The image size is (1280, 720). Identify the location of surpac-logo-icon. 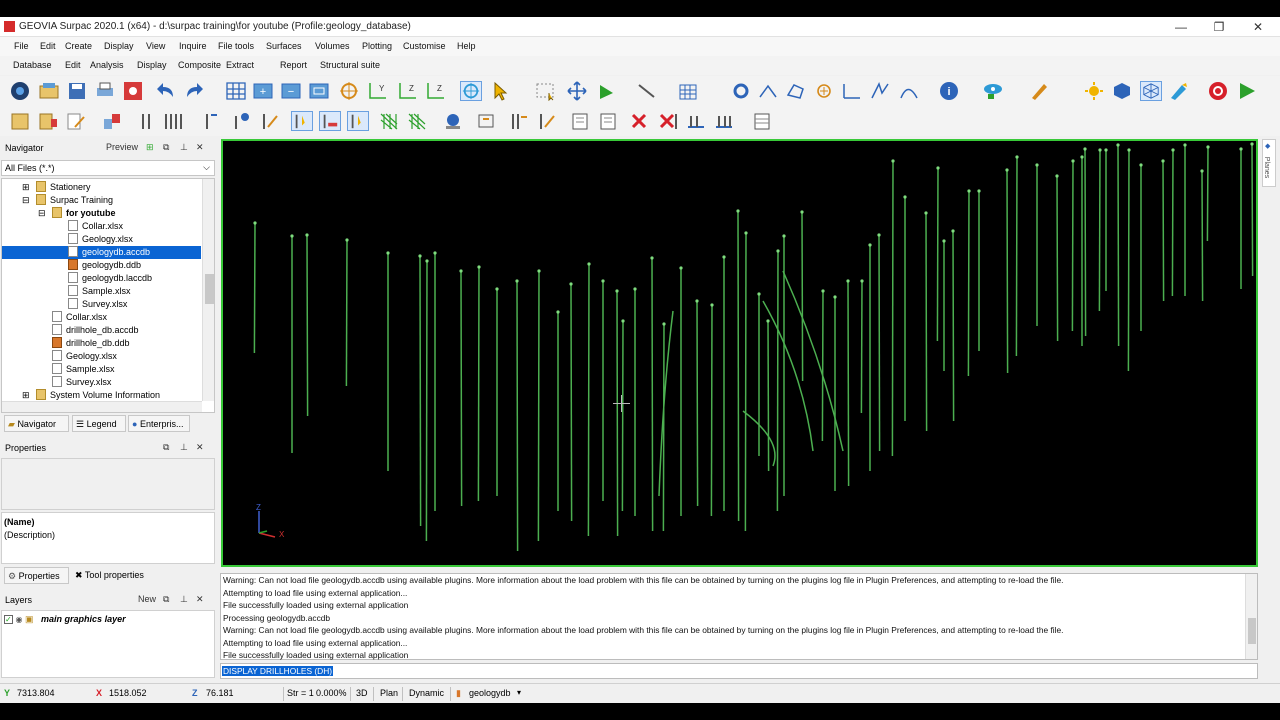
(20, 91).